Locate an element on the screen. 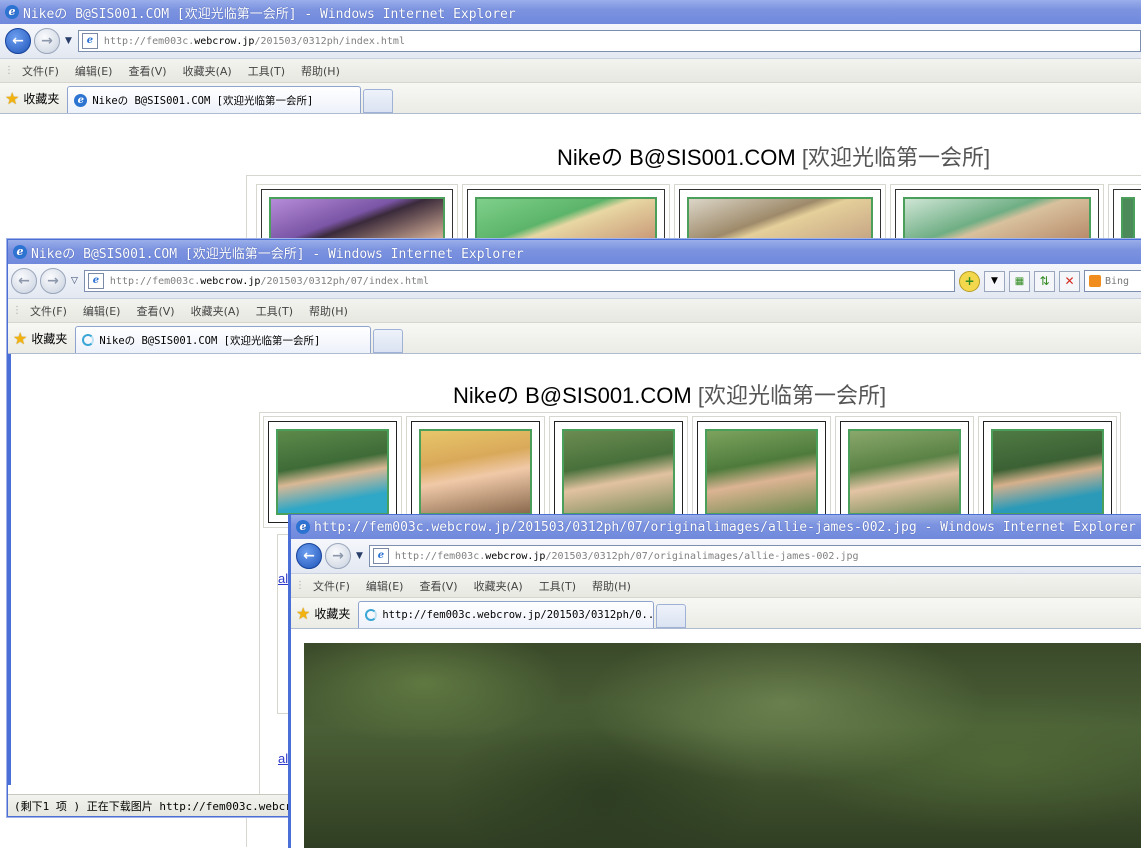 The width and height of the screenshot is (1141, 848). chevron-down-icon: ▼ is located at coordinates (994, 281).